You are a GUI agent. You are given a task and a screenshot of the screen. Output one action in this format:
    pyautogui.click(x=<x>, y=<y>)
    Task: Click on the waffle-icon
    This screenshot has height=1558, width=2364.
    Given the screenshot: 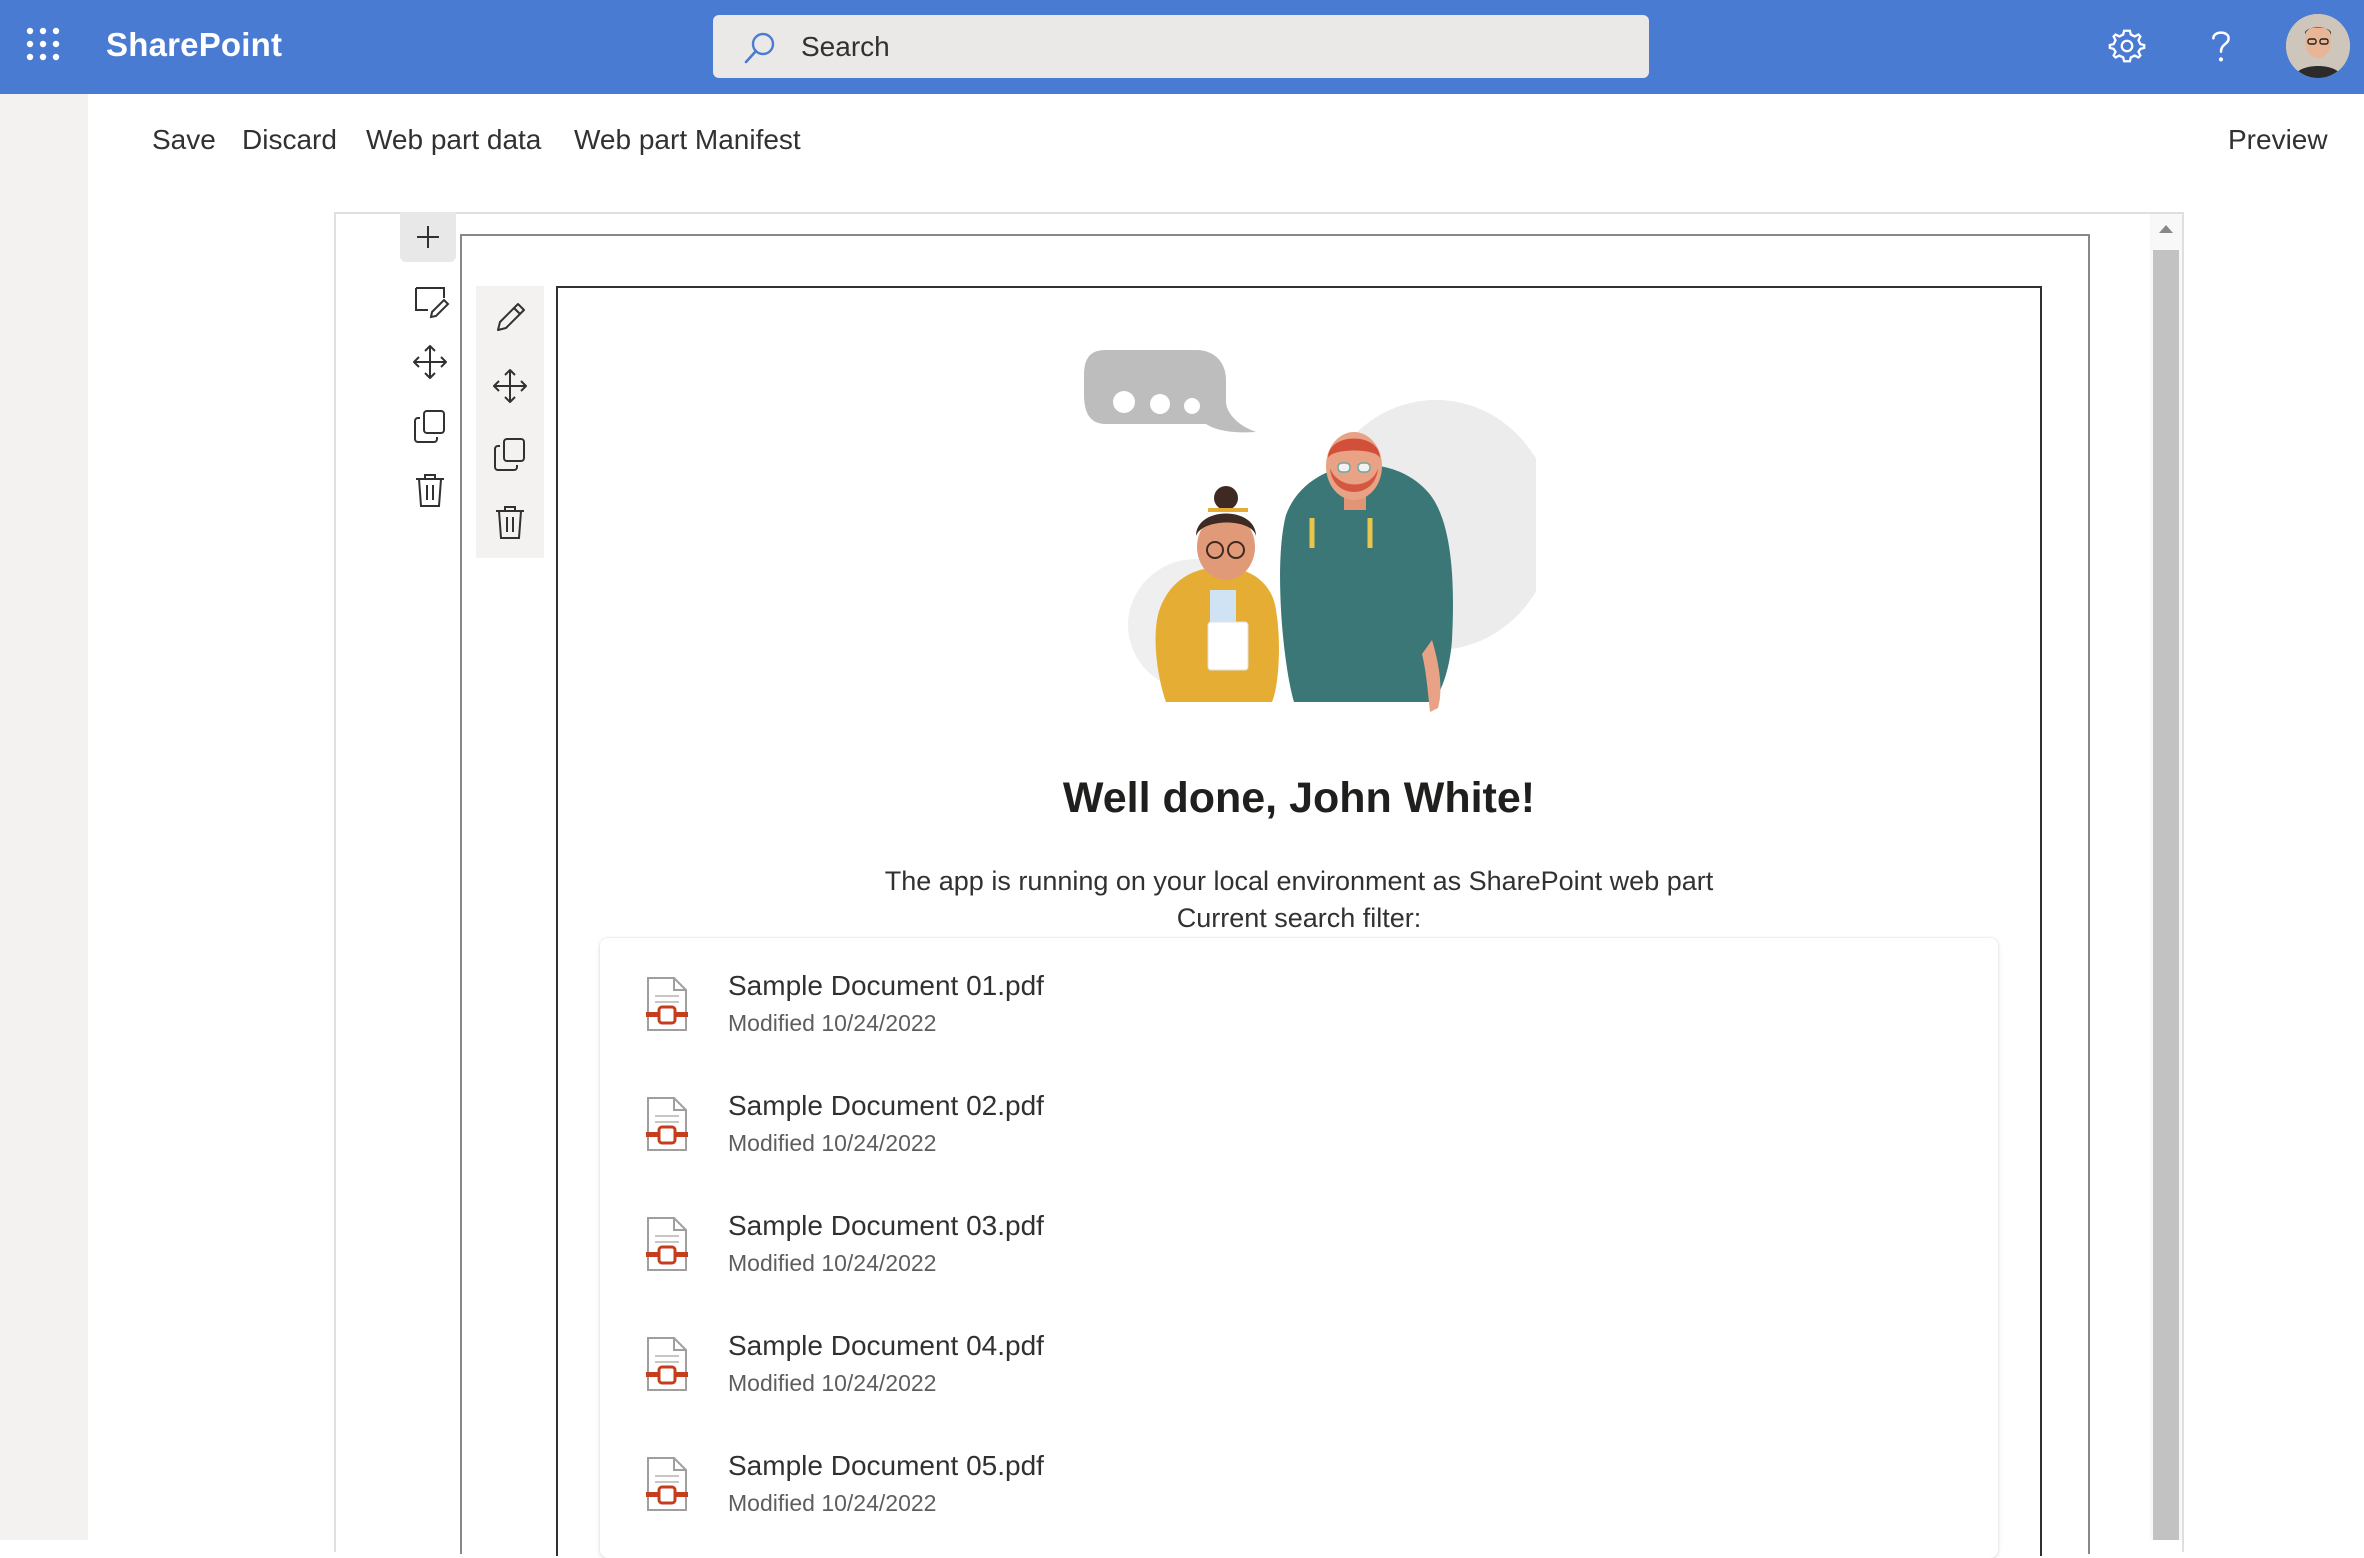 What is the action you would take?
    pyautogui.click(x=43, y=44)
    